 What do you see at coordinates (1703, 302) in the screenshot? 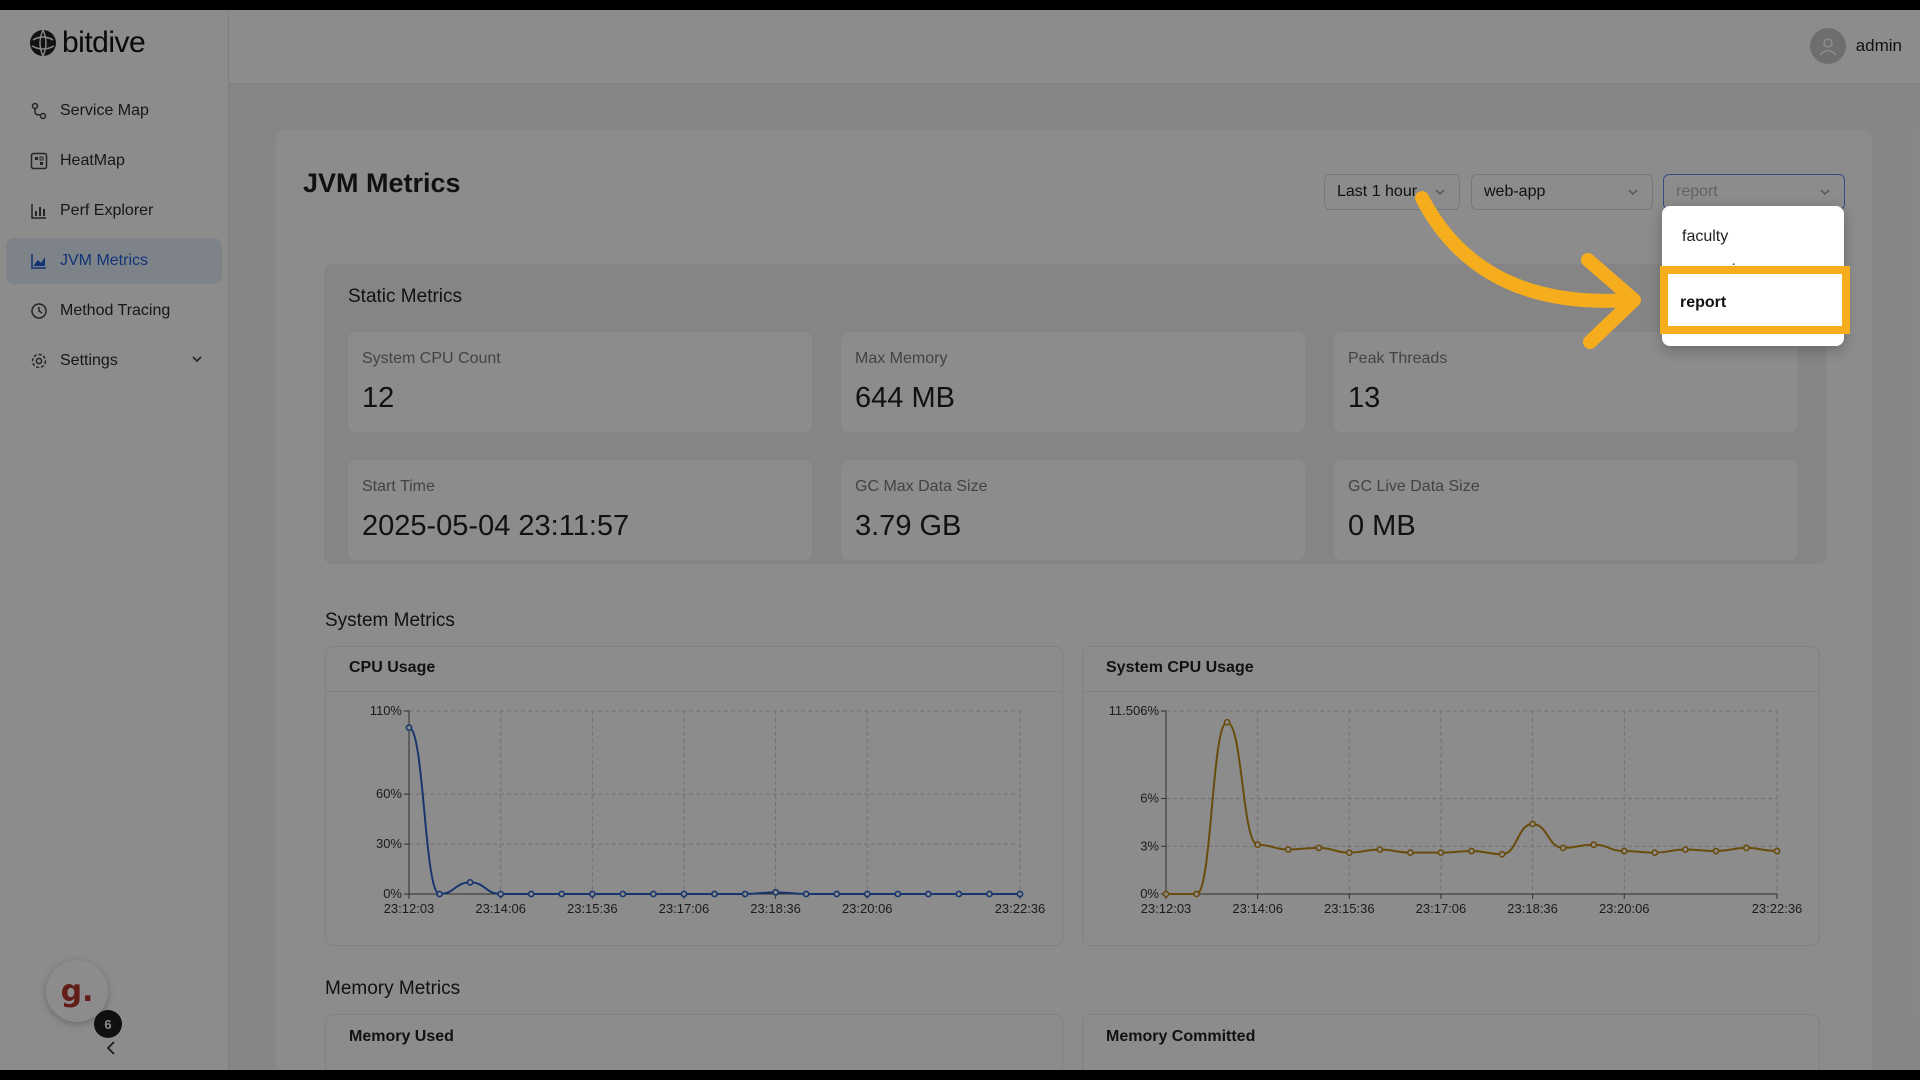
I see `dropdown-option-report: report` at bounding box center [1703, 302].